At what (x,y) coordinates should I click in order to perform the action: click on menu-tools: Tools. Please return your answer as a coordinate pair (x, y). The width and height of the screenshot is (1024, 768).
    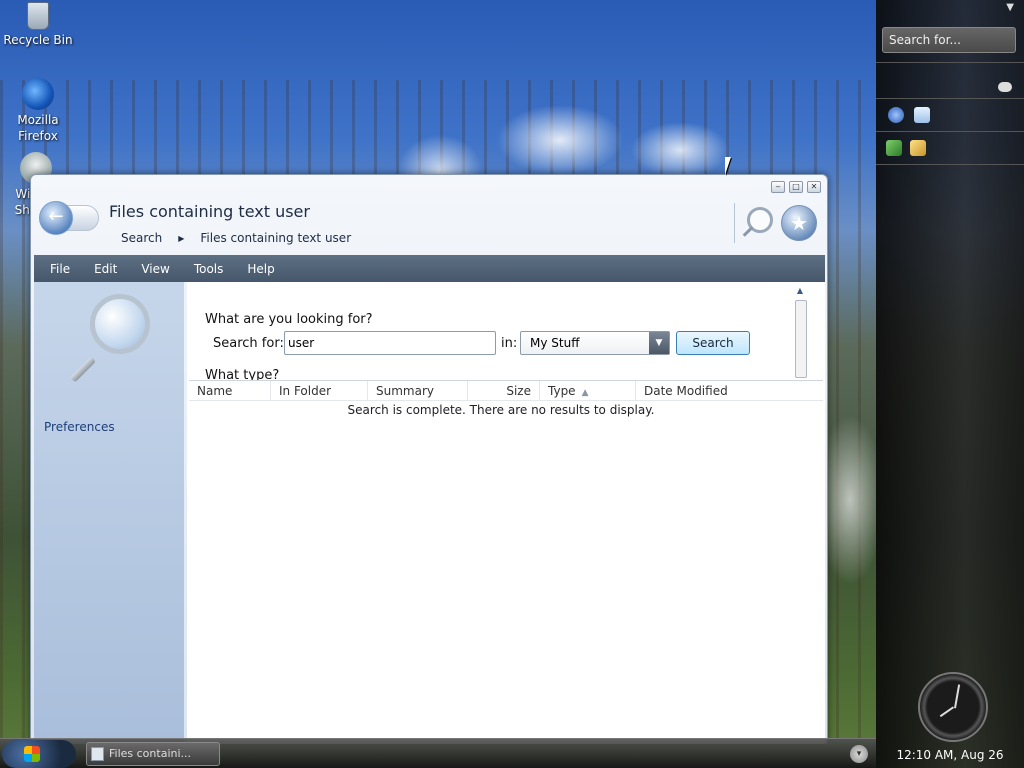
    Looking at the image, I should click on (211, 269).